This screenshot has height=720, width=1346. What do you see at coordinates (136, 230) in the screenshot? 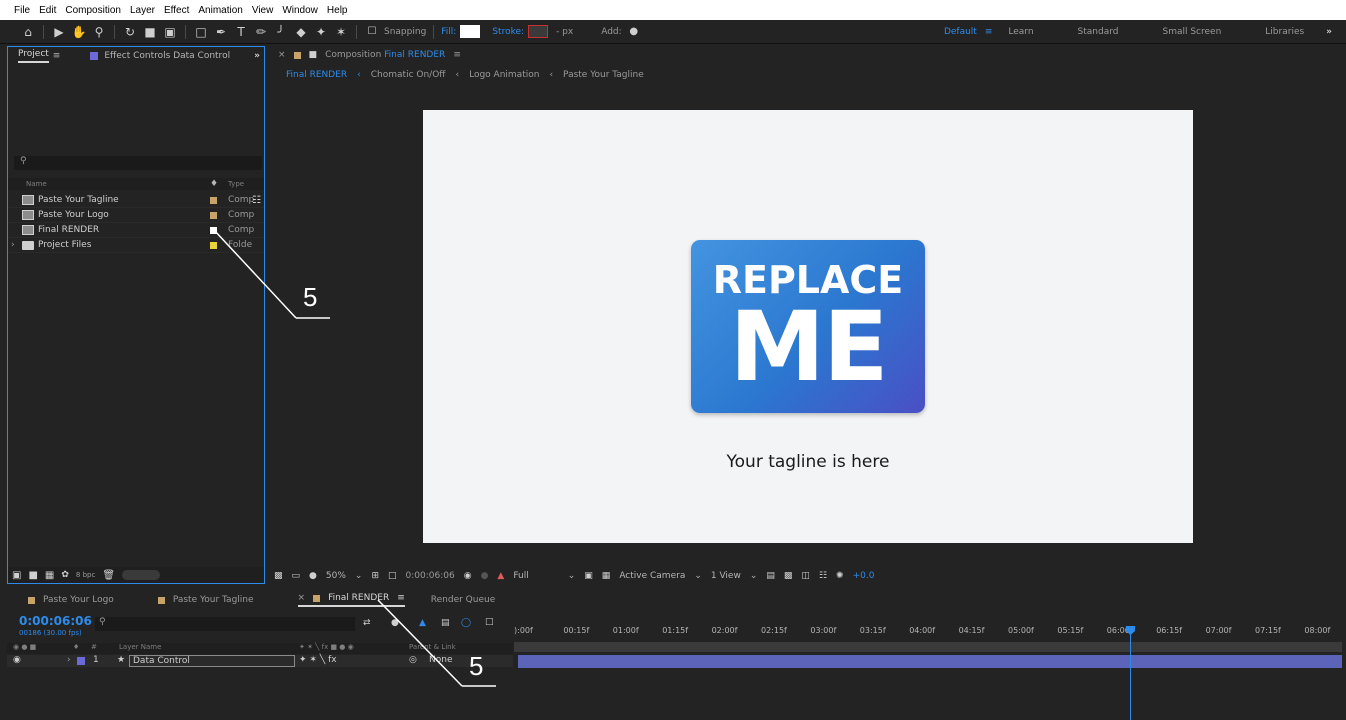
I see `project-item: Final RENDER Comp` at bounding box center [136, 230].